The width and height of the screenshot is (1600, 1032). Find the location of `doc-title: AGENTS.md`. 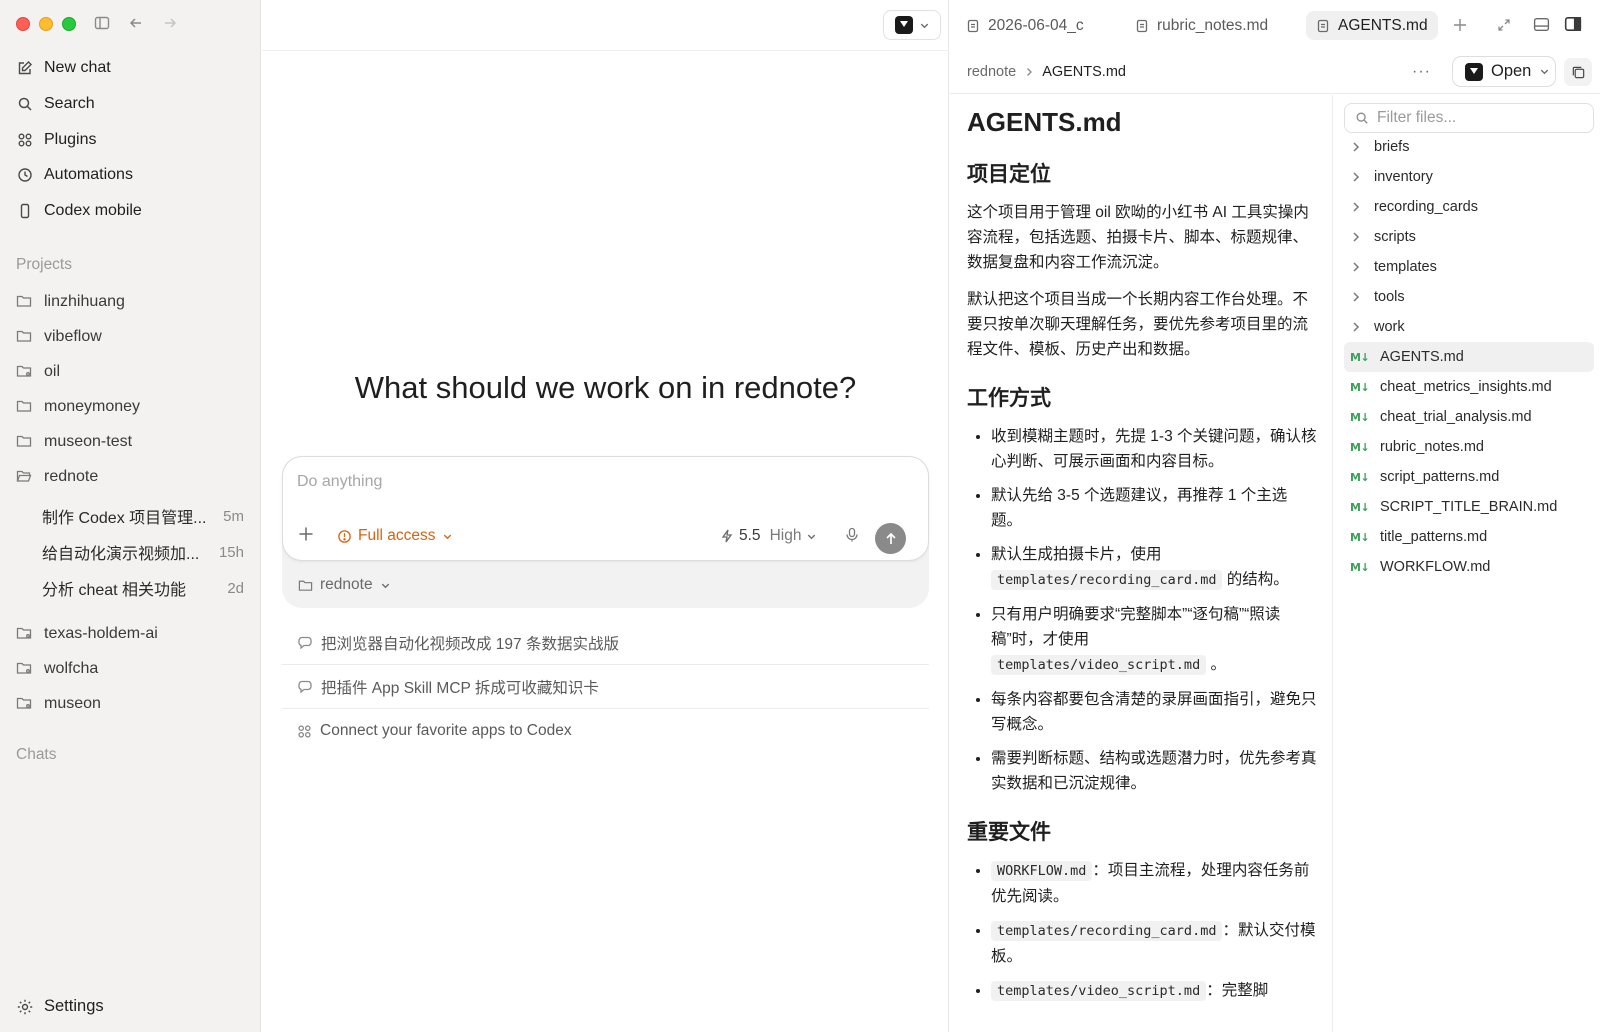

doc-title: AGENTS.md is located at coordinates (1044, 122).